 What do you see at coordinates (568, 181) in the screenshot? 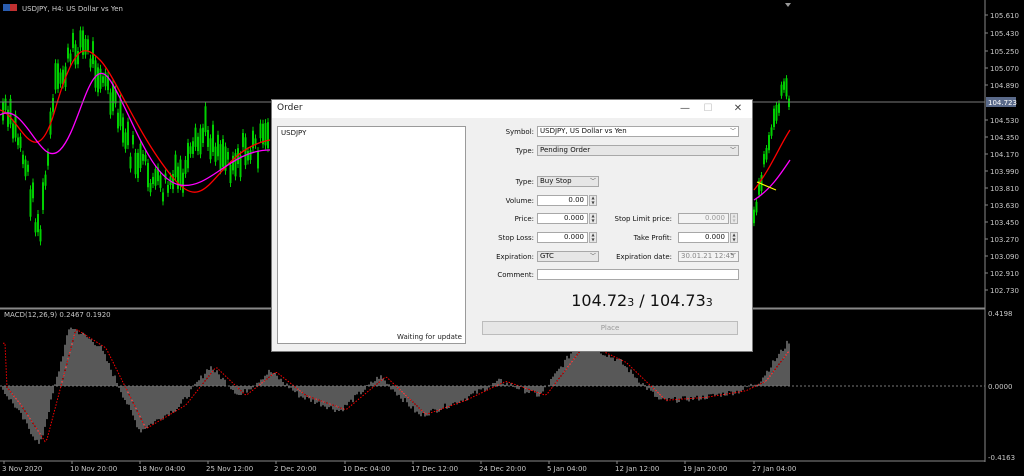
I see `pending-type-select: Buy Stop ﹀` at bounding box center [568, 181].